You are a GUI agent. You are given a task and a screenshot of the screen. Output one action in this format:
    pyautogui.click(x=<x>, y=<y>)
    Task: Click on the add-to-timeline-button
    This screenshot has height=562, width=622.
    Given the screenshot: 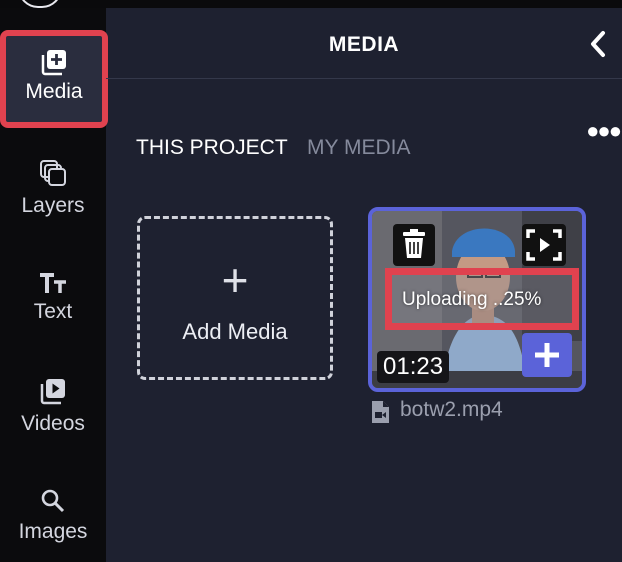 What is the action you would take?
    pyautogui.click(x=547, y=355)
    